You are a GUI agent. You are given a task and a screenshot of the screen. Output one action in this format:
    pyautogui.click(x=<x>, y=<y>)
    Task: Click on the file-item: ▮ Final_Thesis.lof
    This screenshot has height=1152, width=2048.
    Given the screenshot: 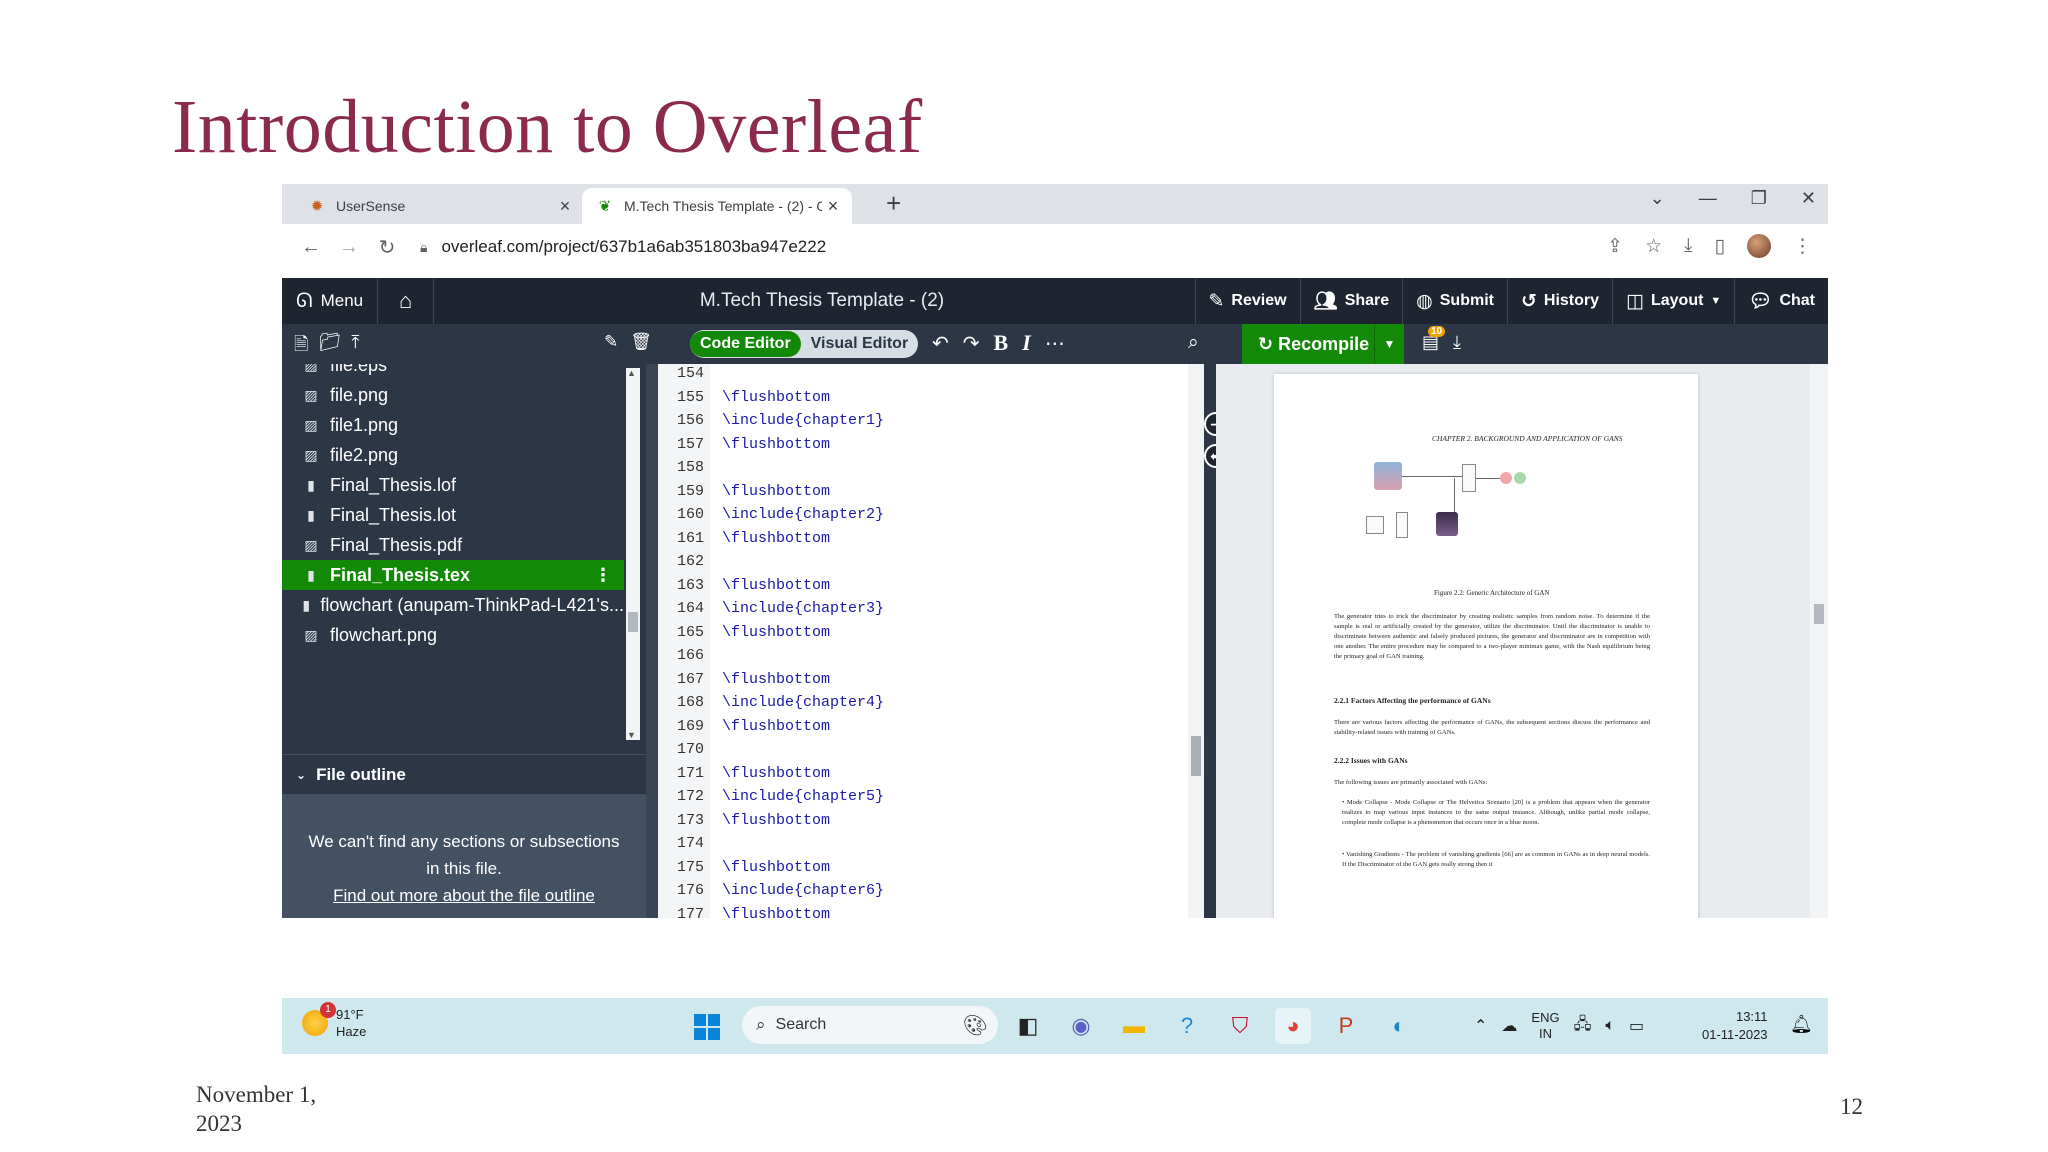 What is the action you would take?
    pyautogui.click(x=453, y=485)
    